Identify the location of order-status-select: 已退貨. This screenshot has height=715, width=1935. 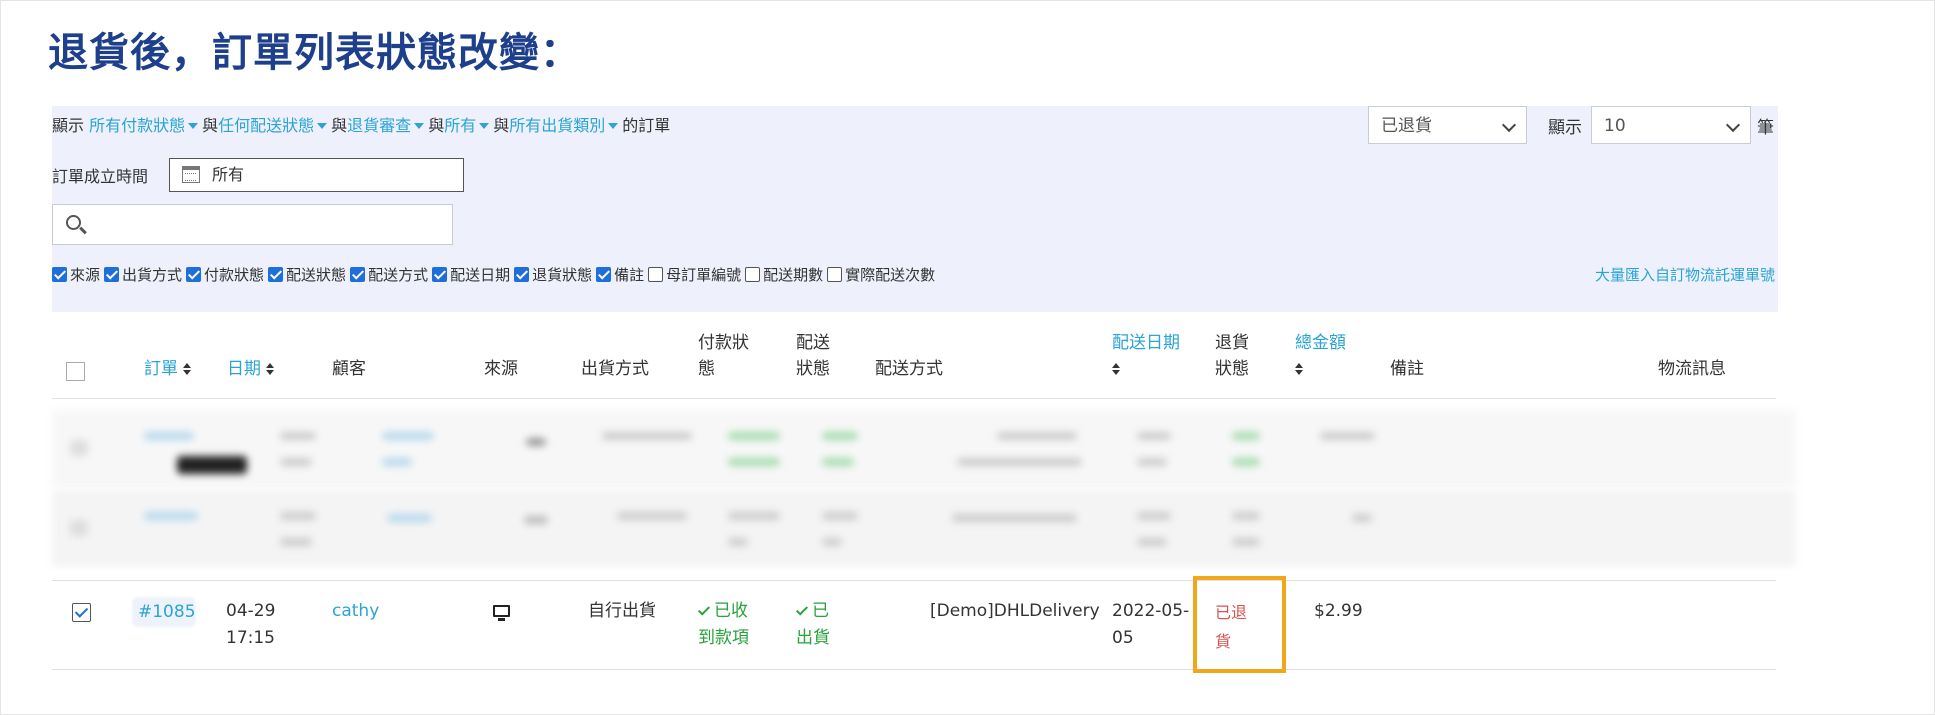
(1447, 125).